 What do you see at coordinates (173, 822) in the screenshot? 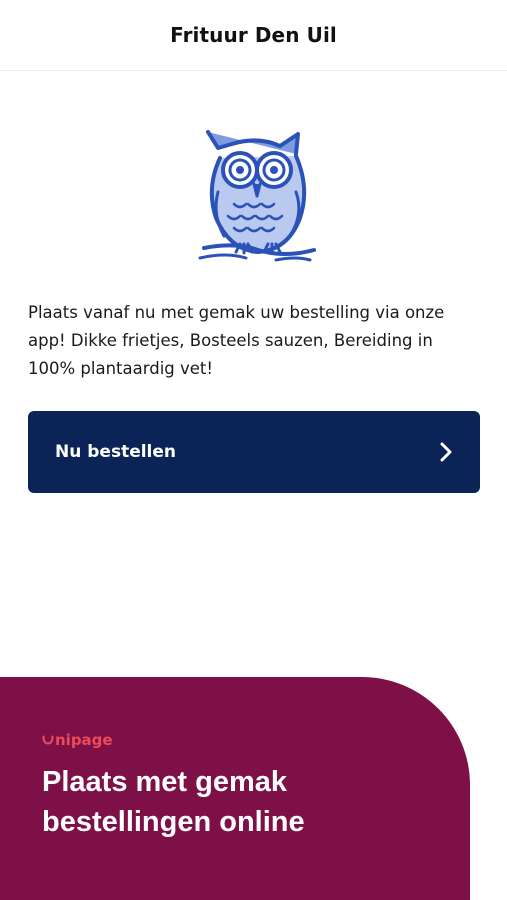
I see `promo-headline-line2: bestellingen online` at bounding box center [173, 822].